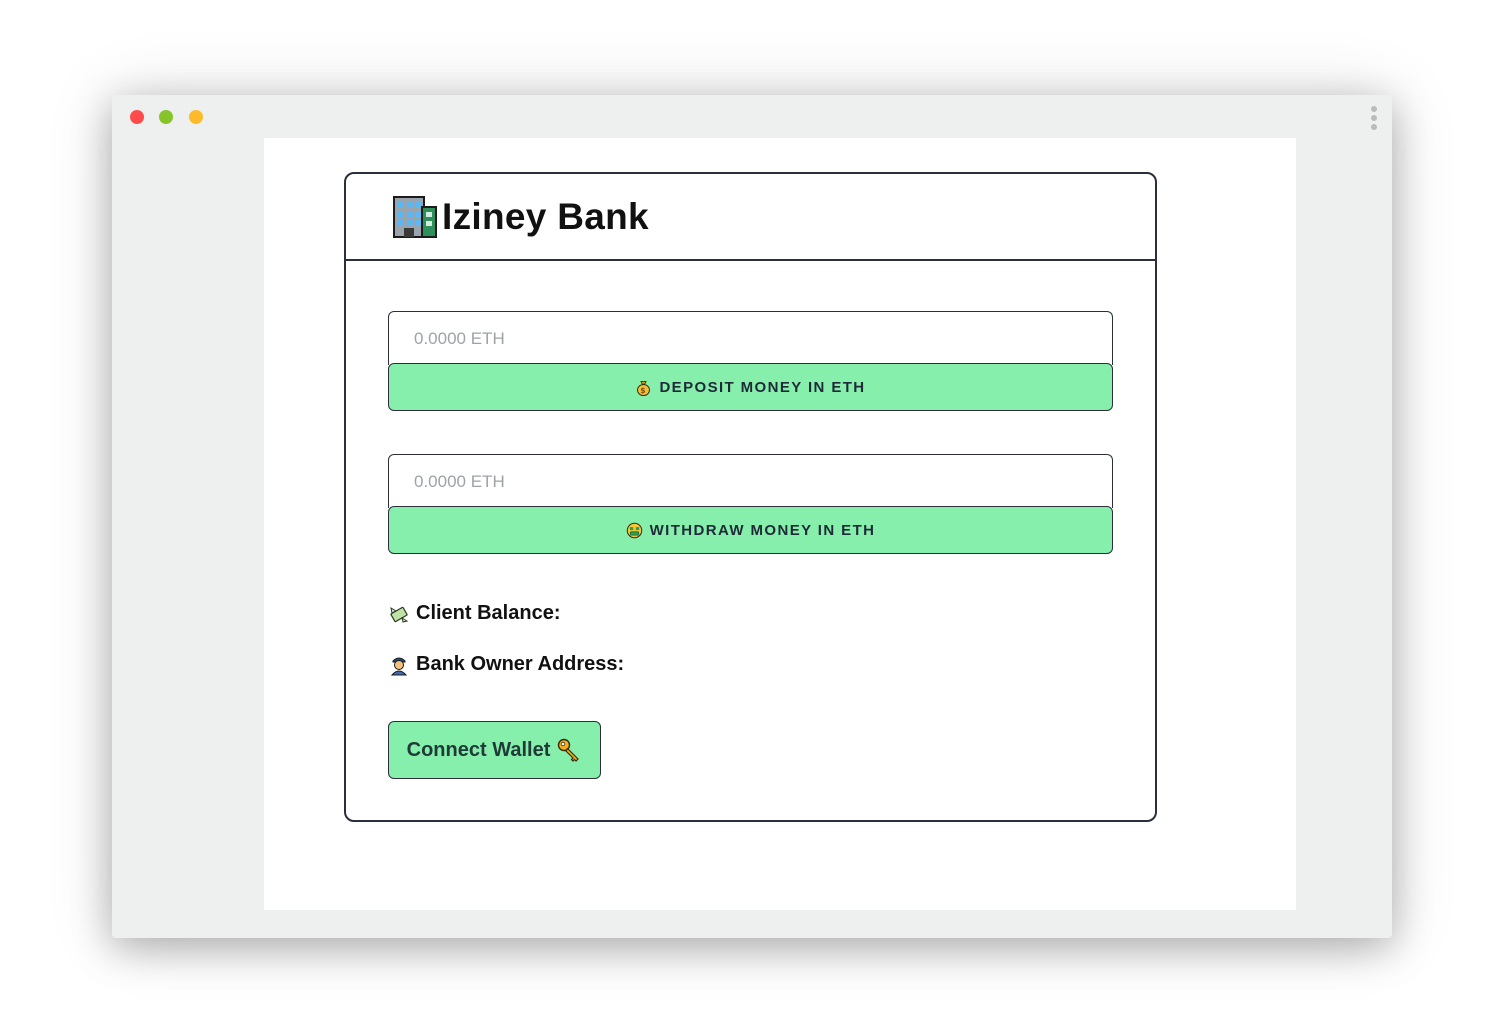 The height and width of the screenshot is (1018, 1504). What do you see at coordinates (750, 481) in the screenshot?
I see `withdraw-amount-input` at bounding box center [750, 481].